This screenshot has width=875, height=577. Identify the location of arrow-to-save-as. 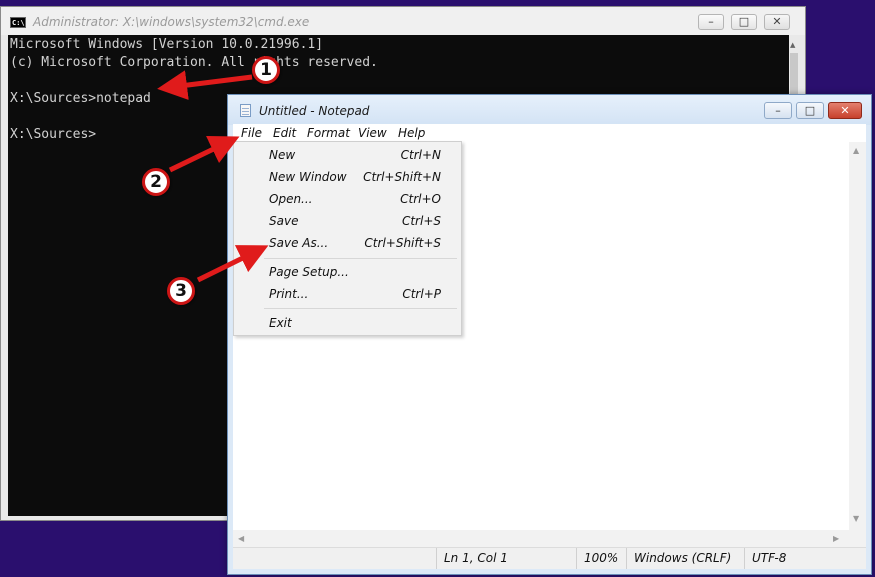
(232, 264).